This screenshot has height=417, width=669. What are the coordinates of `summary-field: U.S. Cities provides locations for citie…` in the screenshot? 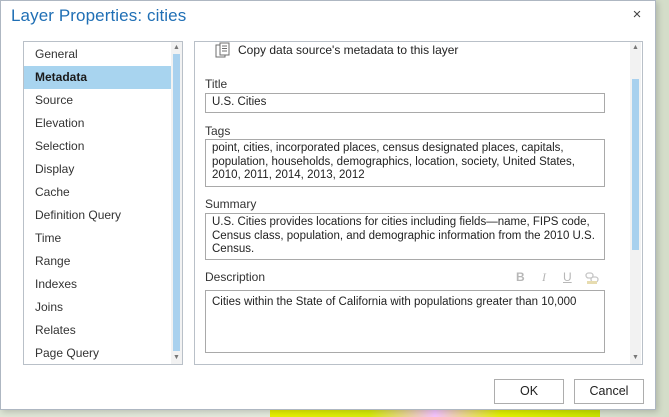 It's located at (405, 236).